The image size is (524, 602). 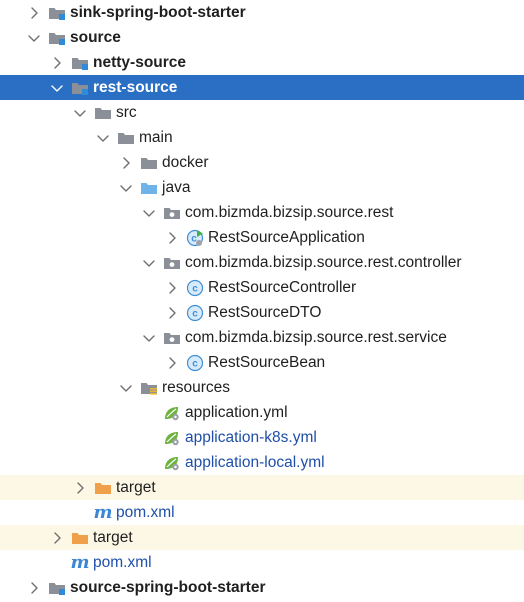 I want to click on tree-row-label: source-spring-boot-starter, so click(x=168, y=587).